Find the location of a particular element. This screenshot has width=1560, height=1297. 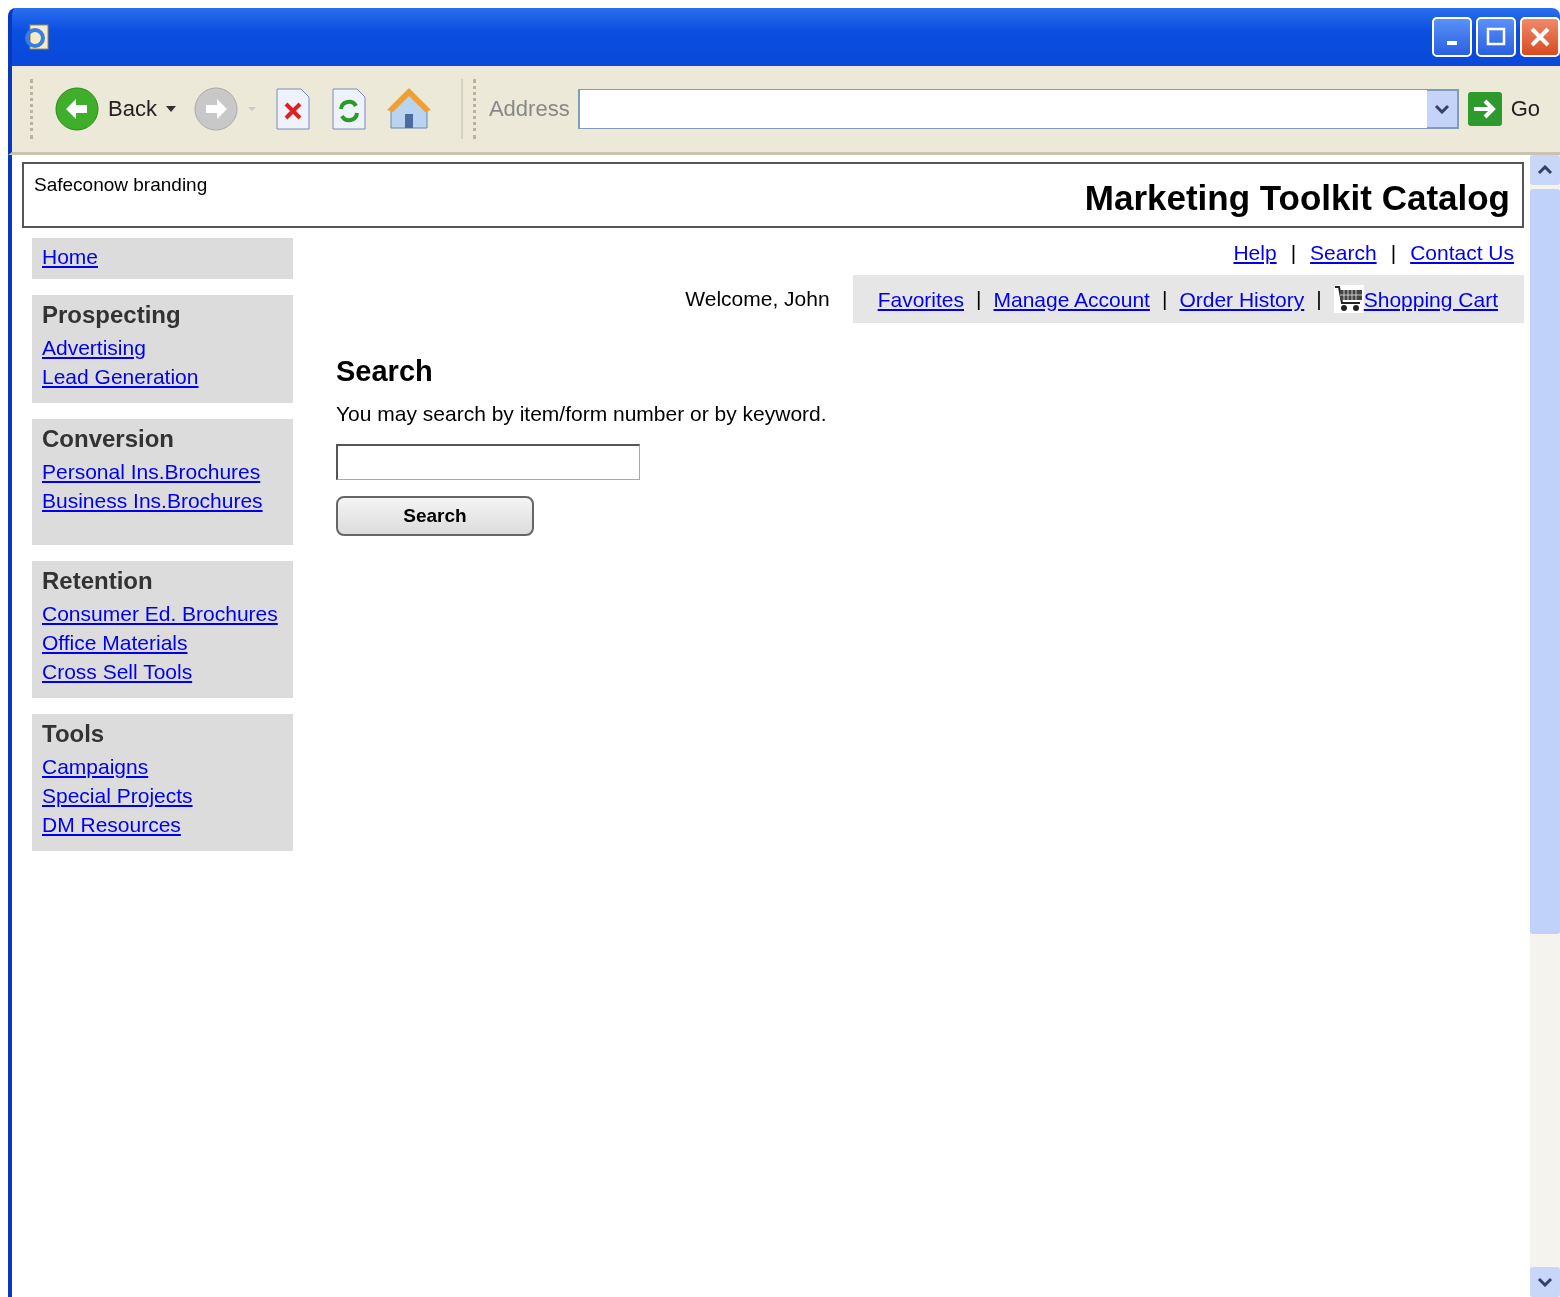

account-link: Manage Account is located at coordinates (1071, 299).